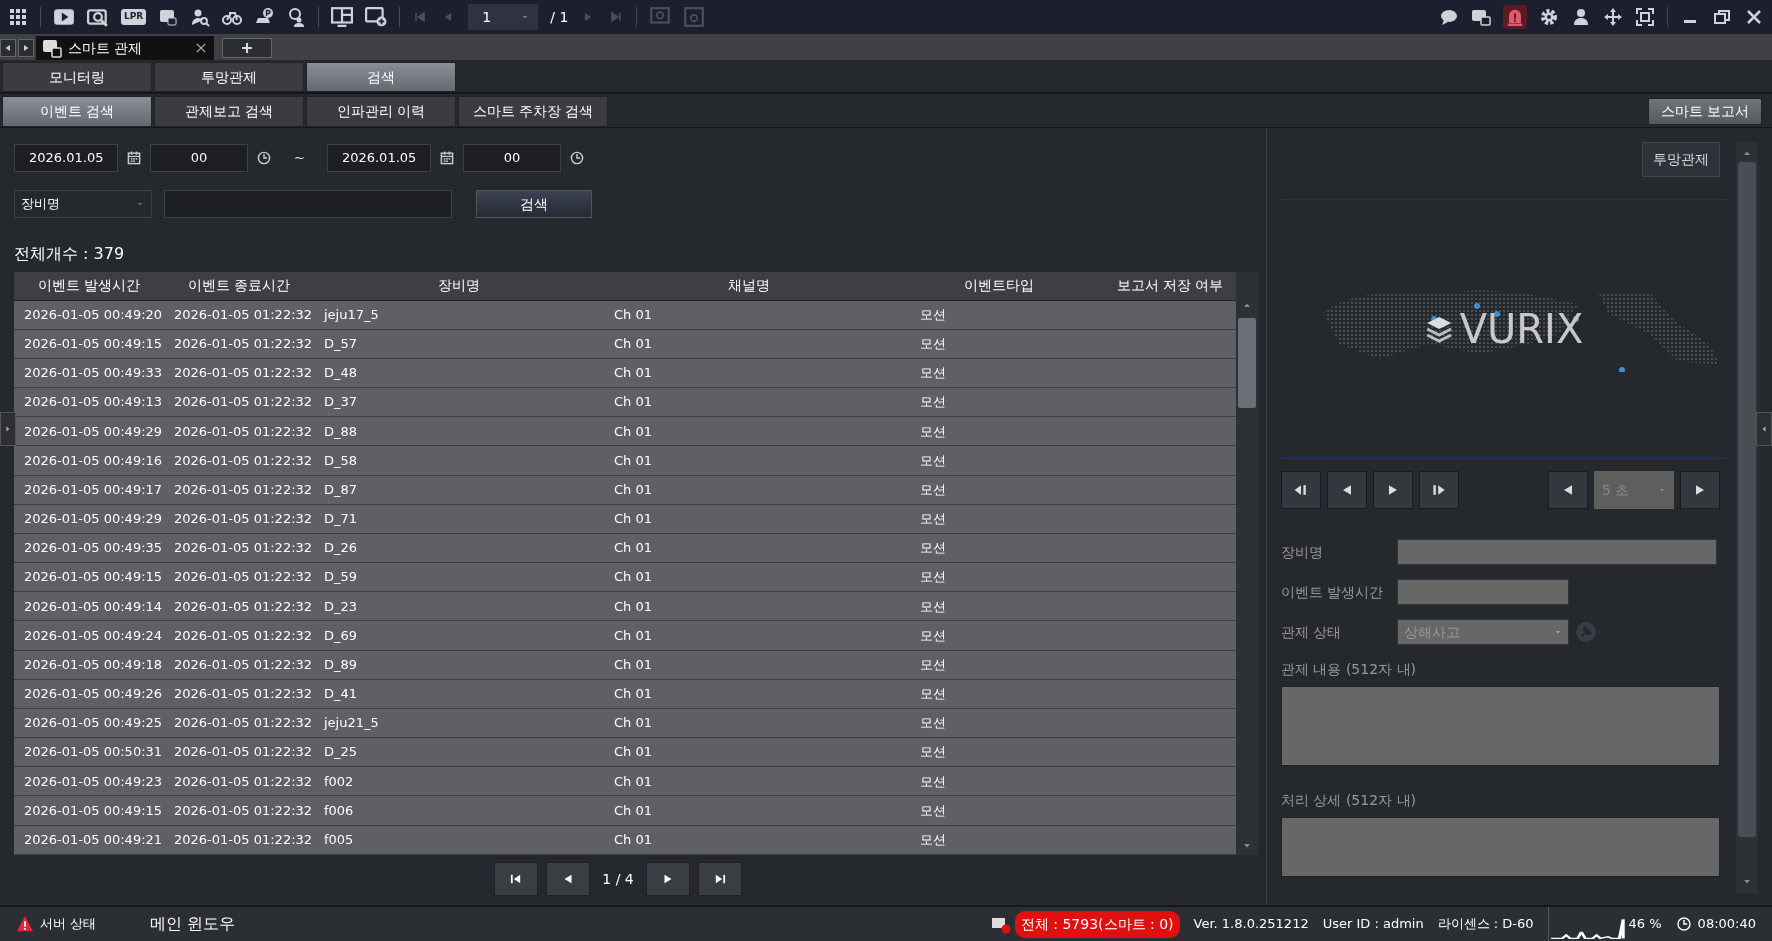 The width and height of the screenshot is (1772, 941). I want to click on search-button: 검색, so click(534, 204).